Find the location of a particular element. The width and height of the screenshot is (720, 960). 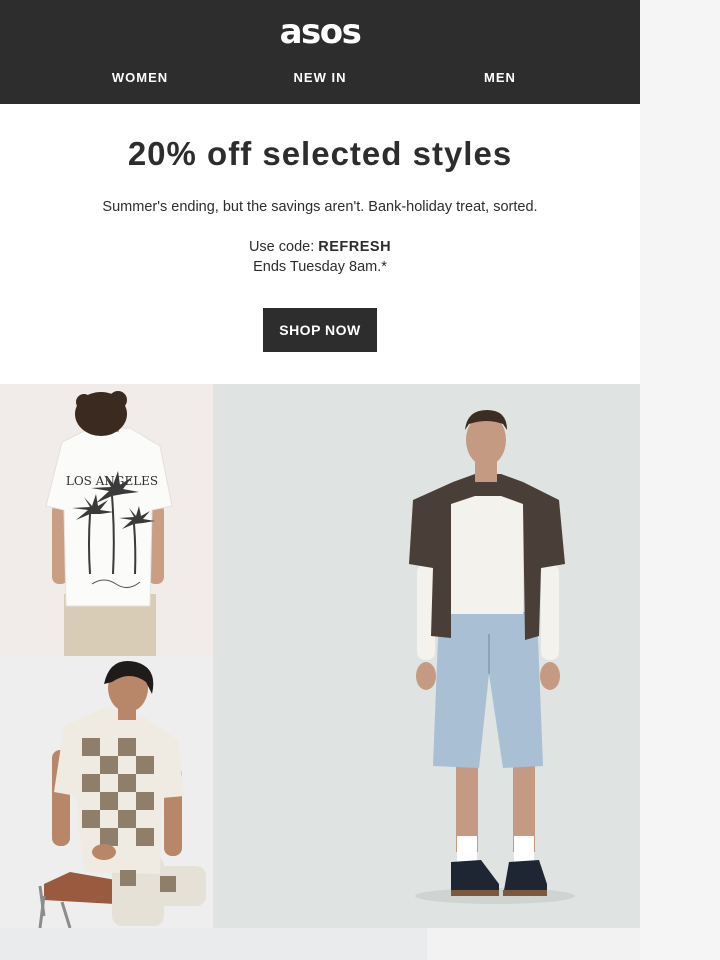

nav-item-new-in: NEW IN is located at coordinates (320, 78).